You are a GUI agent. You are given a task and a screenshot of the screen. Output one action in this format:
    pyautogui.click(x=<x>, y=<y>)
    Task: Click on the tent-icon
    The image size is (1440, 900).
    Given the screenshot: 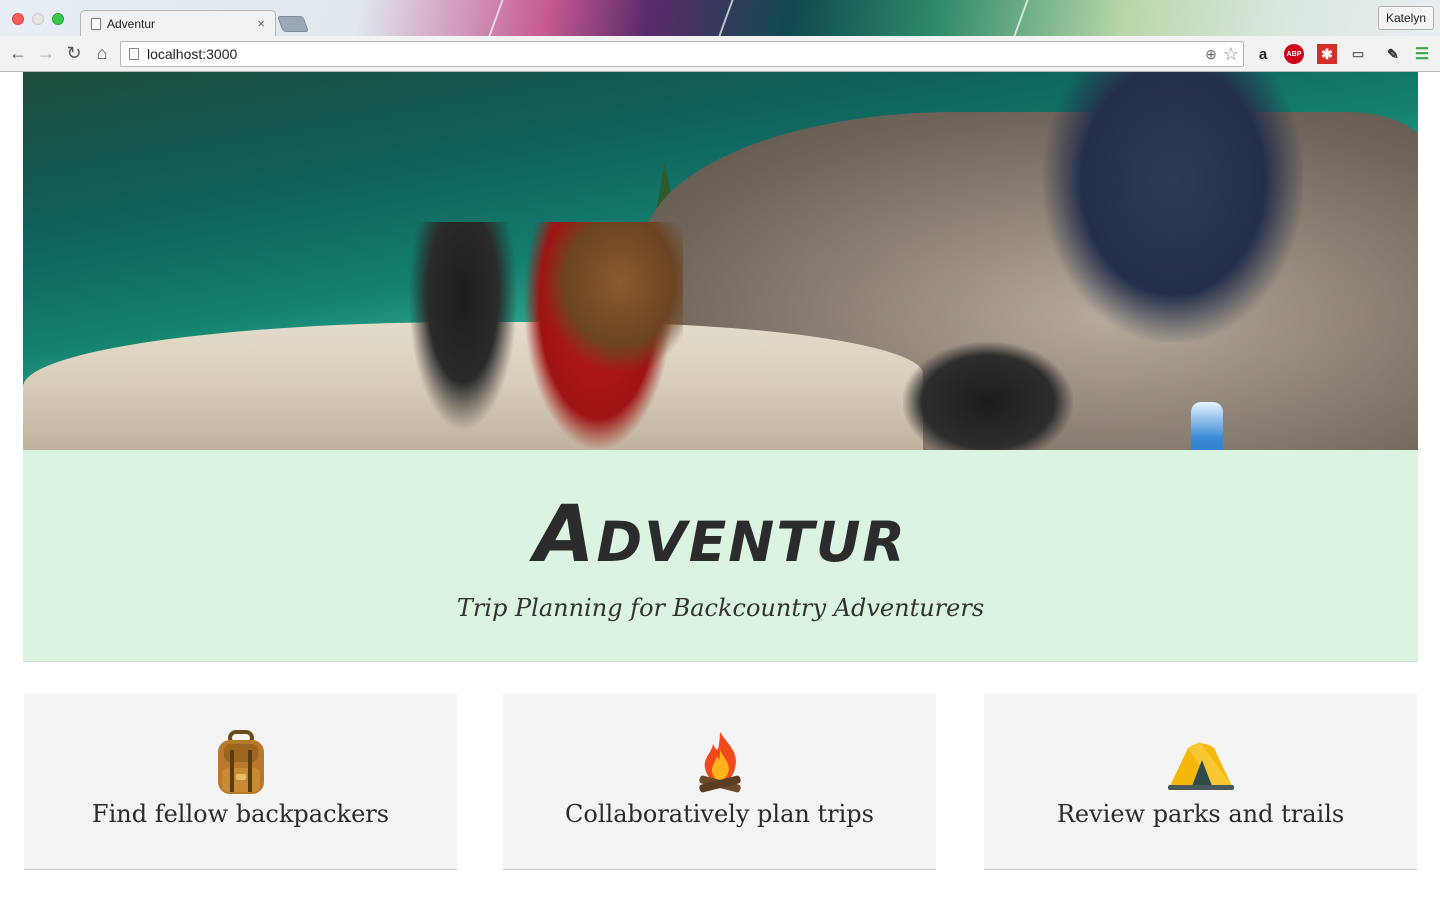 What is the action you would take?
    pyautogui.click(x=1200, y=766)
    